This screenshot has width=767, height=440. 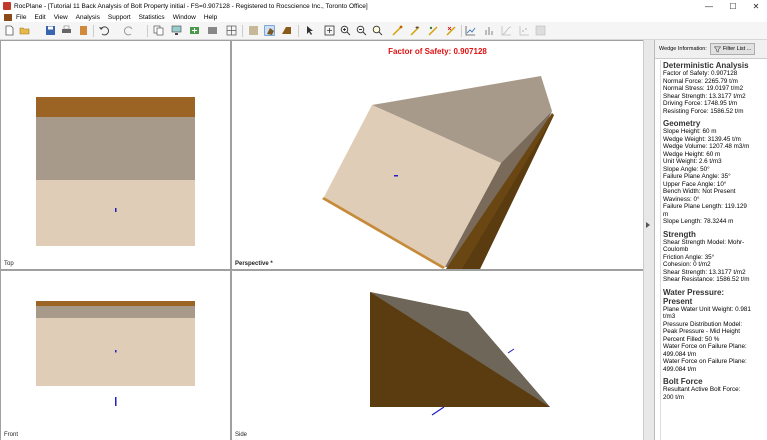 I want to click on info-line: t/m3, so click(x=669, y=316).